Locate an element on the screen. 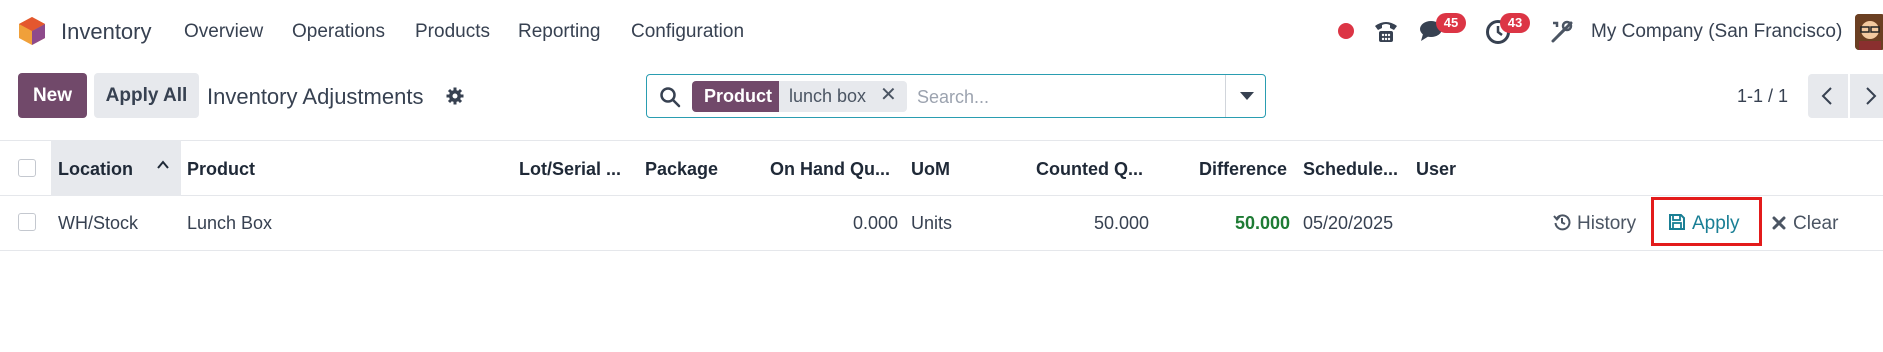 The width and height of the screenshot is (1883, 352). cell-on-hand: 0.000 is located at coordinates (875, 223).